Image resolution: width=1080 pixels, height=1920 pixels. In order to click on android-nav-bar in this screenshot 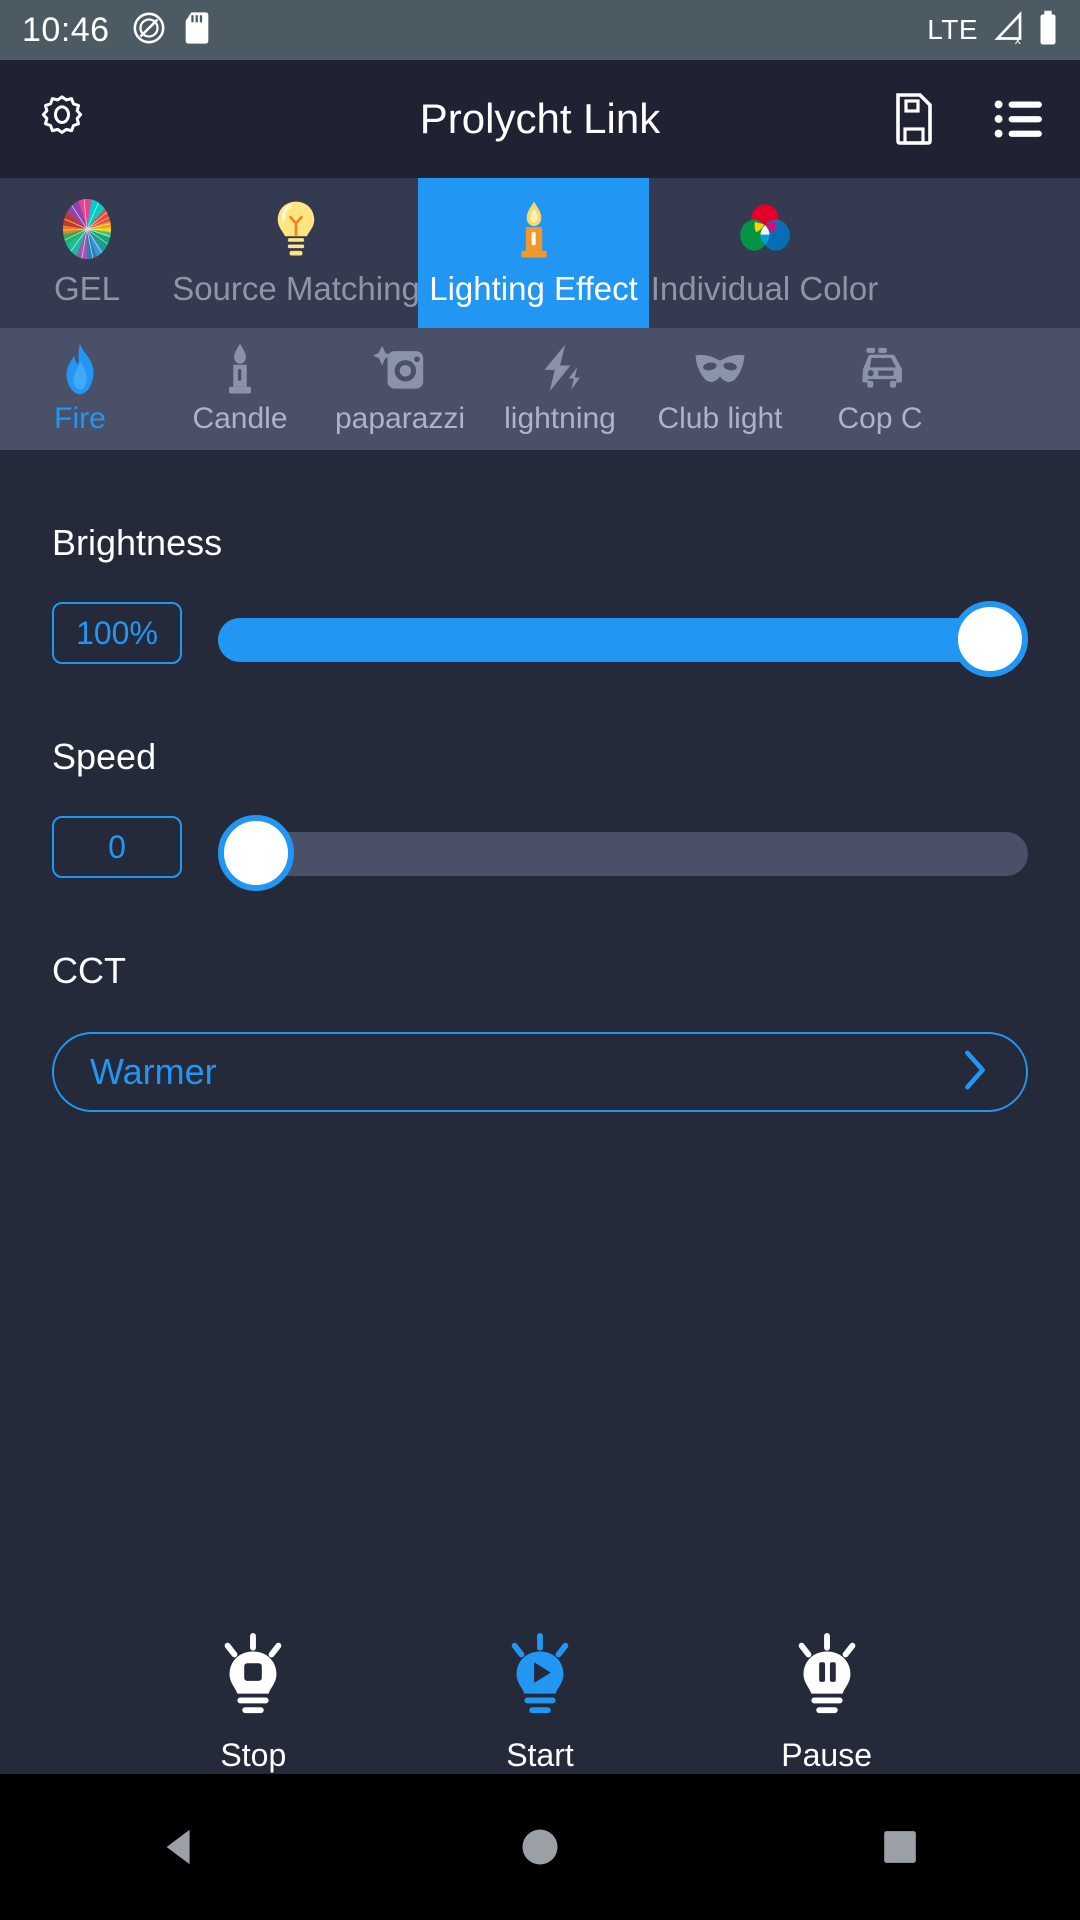, I will do `click(540, 1847)`.